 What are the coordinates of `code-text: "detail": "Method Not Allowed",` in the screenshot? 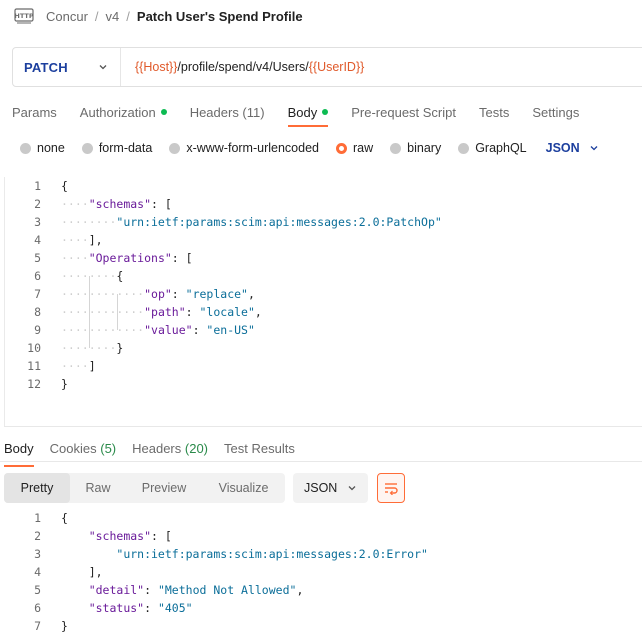 It's located at (182, 590).